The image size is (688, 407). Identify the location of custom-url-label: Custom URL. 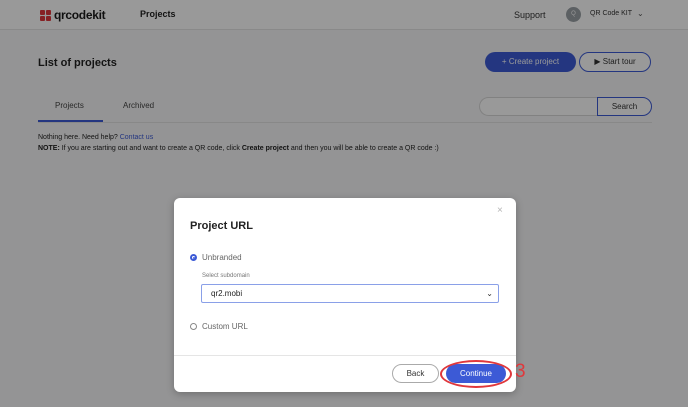
(225, 326).